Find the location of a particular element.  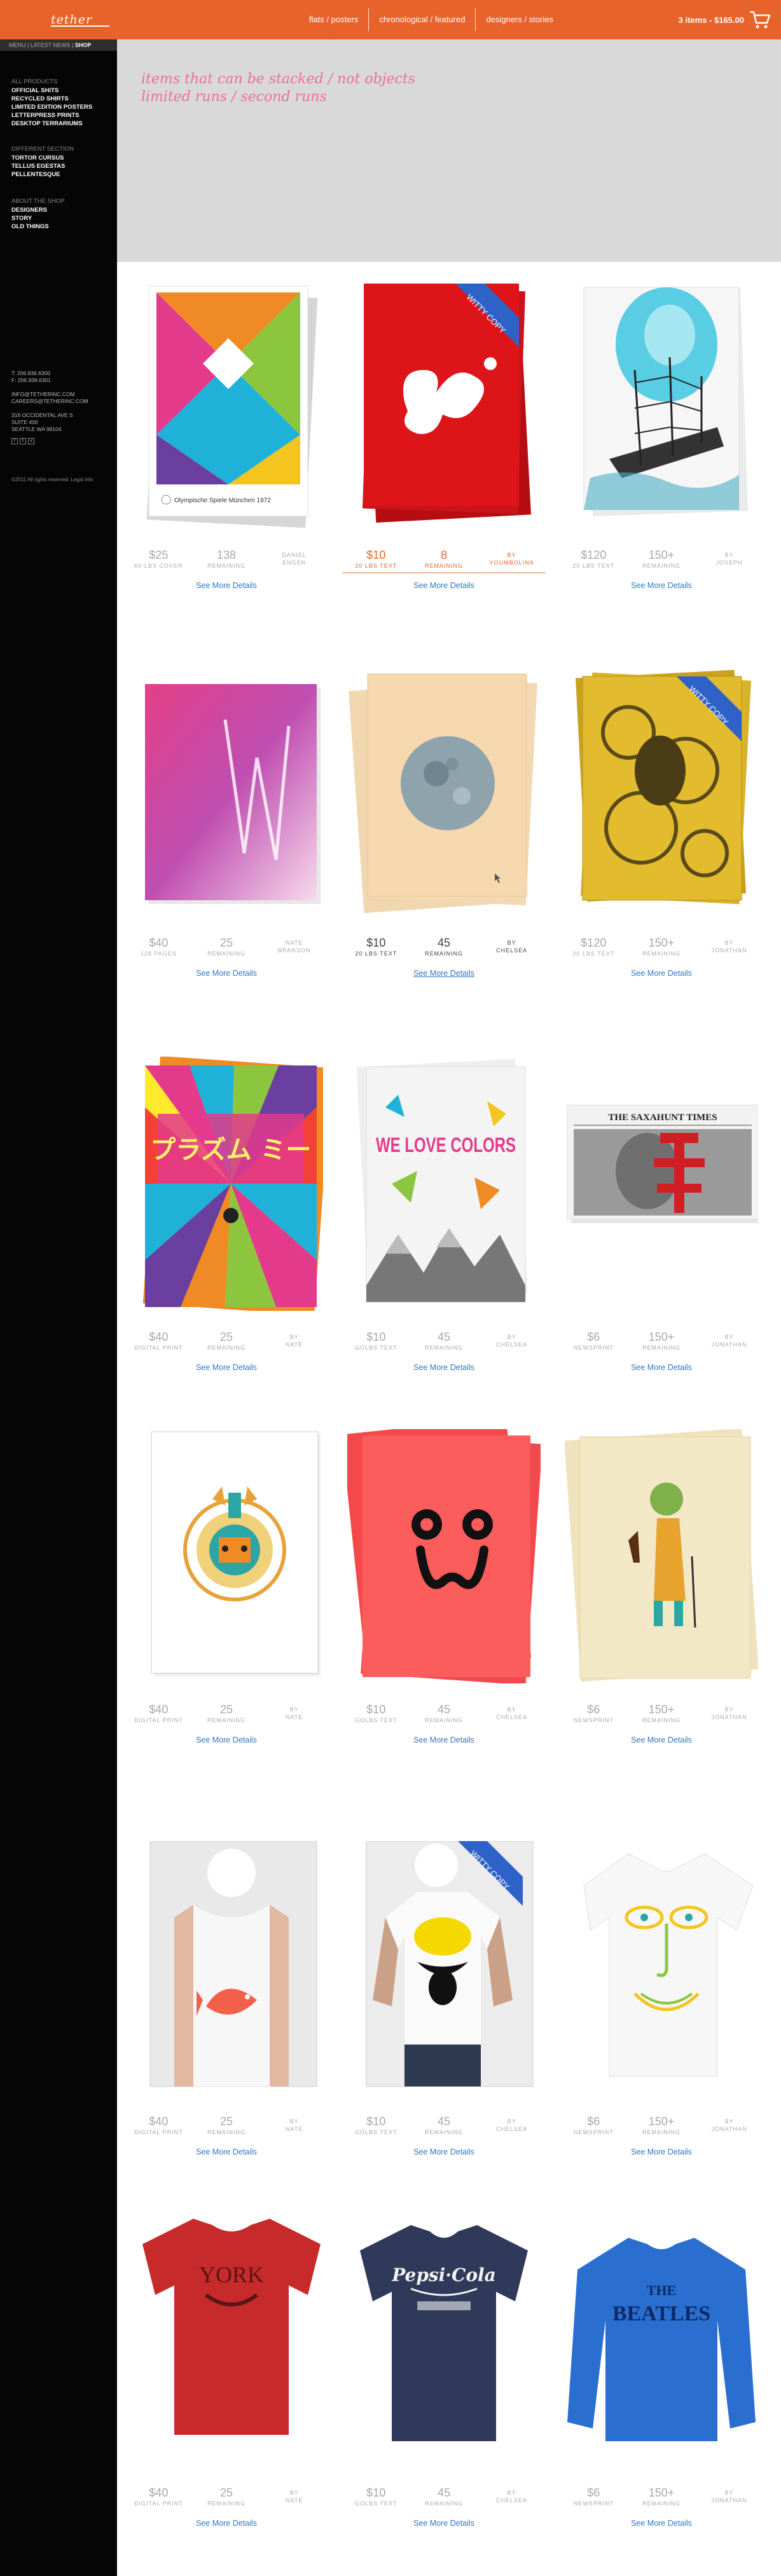

breadcrumb-menu: MENU is located at coordinates (17, 45).